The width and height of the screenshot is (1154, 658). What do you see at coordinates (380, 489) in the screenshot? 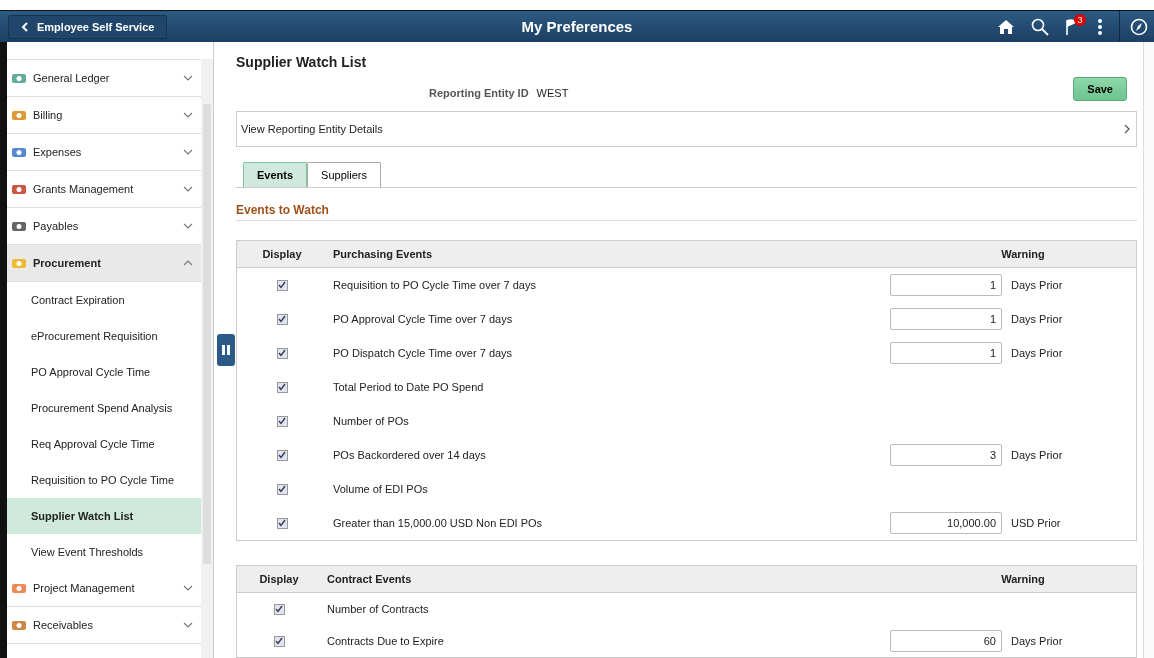
I see `event-label: Volume of EDI POs` at bounding box center [380, 489].